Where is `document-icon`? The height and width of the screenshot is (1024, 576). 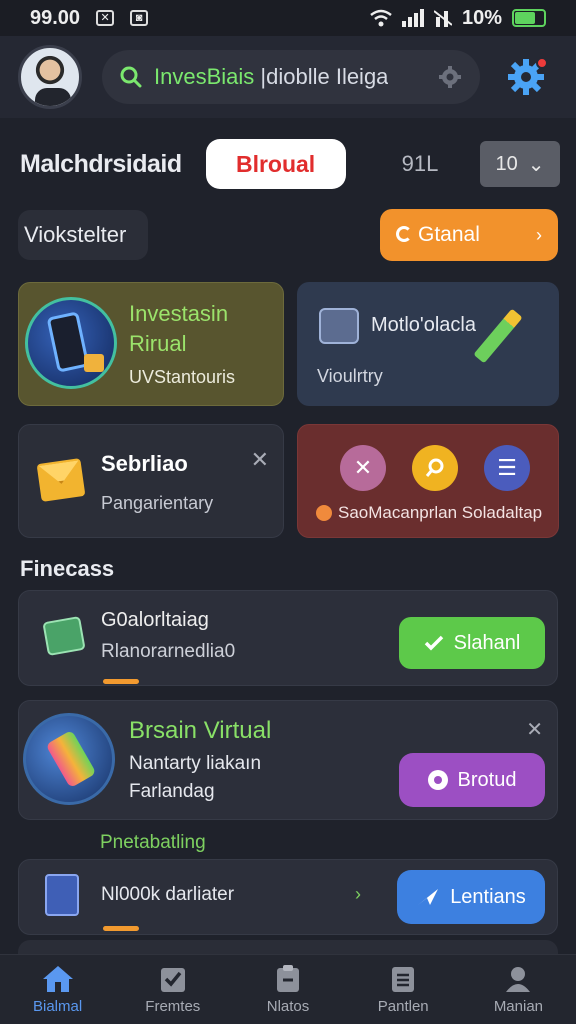 document-icon is located at coordinates (403, 979).